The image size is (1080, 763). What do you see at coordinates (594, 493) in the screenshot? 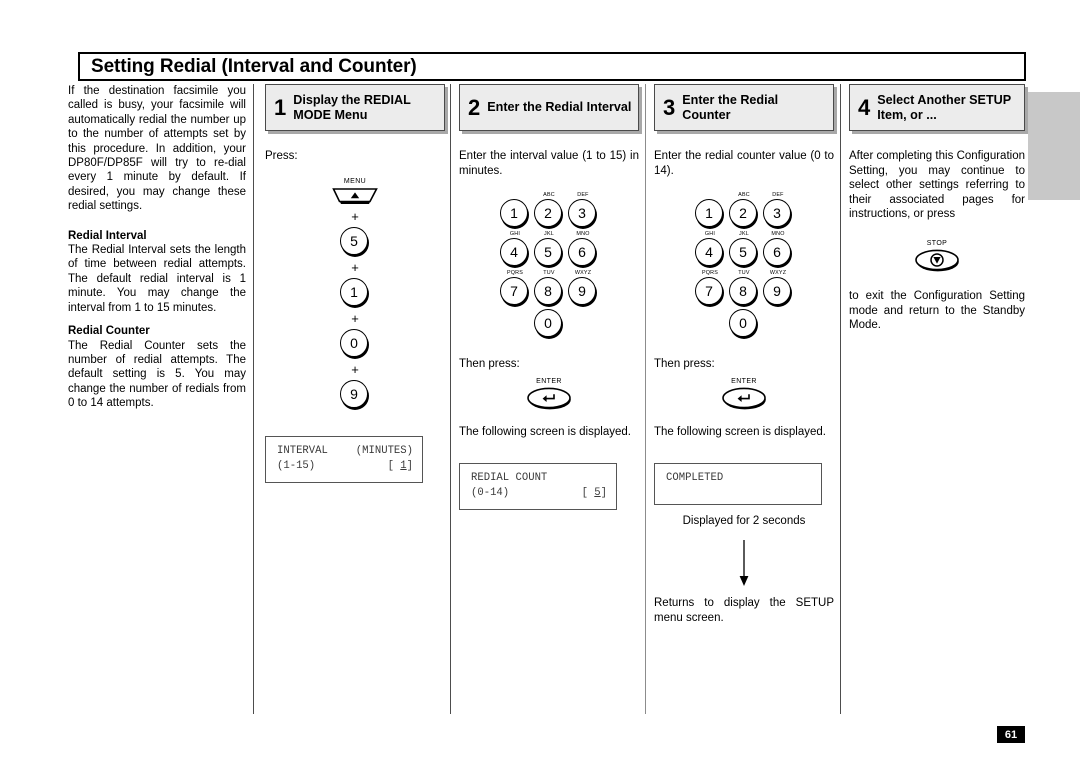
I see `lcd-count-value-group: [ 5]` at bounding box center [594, 493].